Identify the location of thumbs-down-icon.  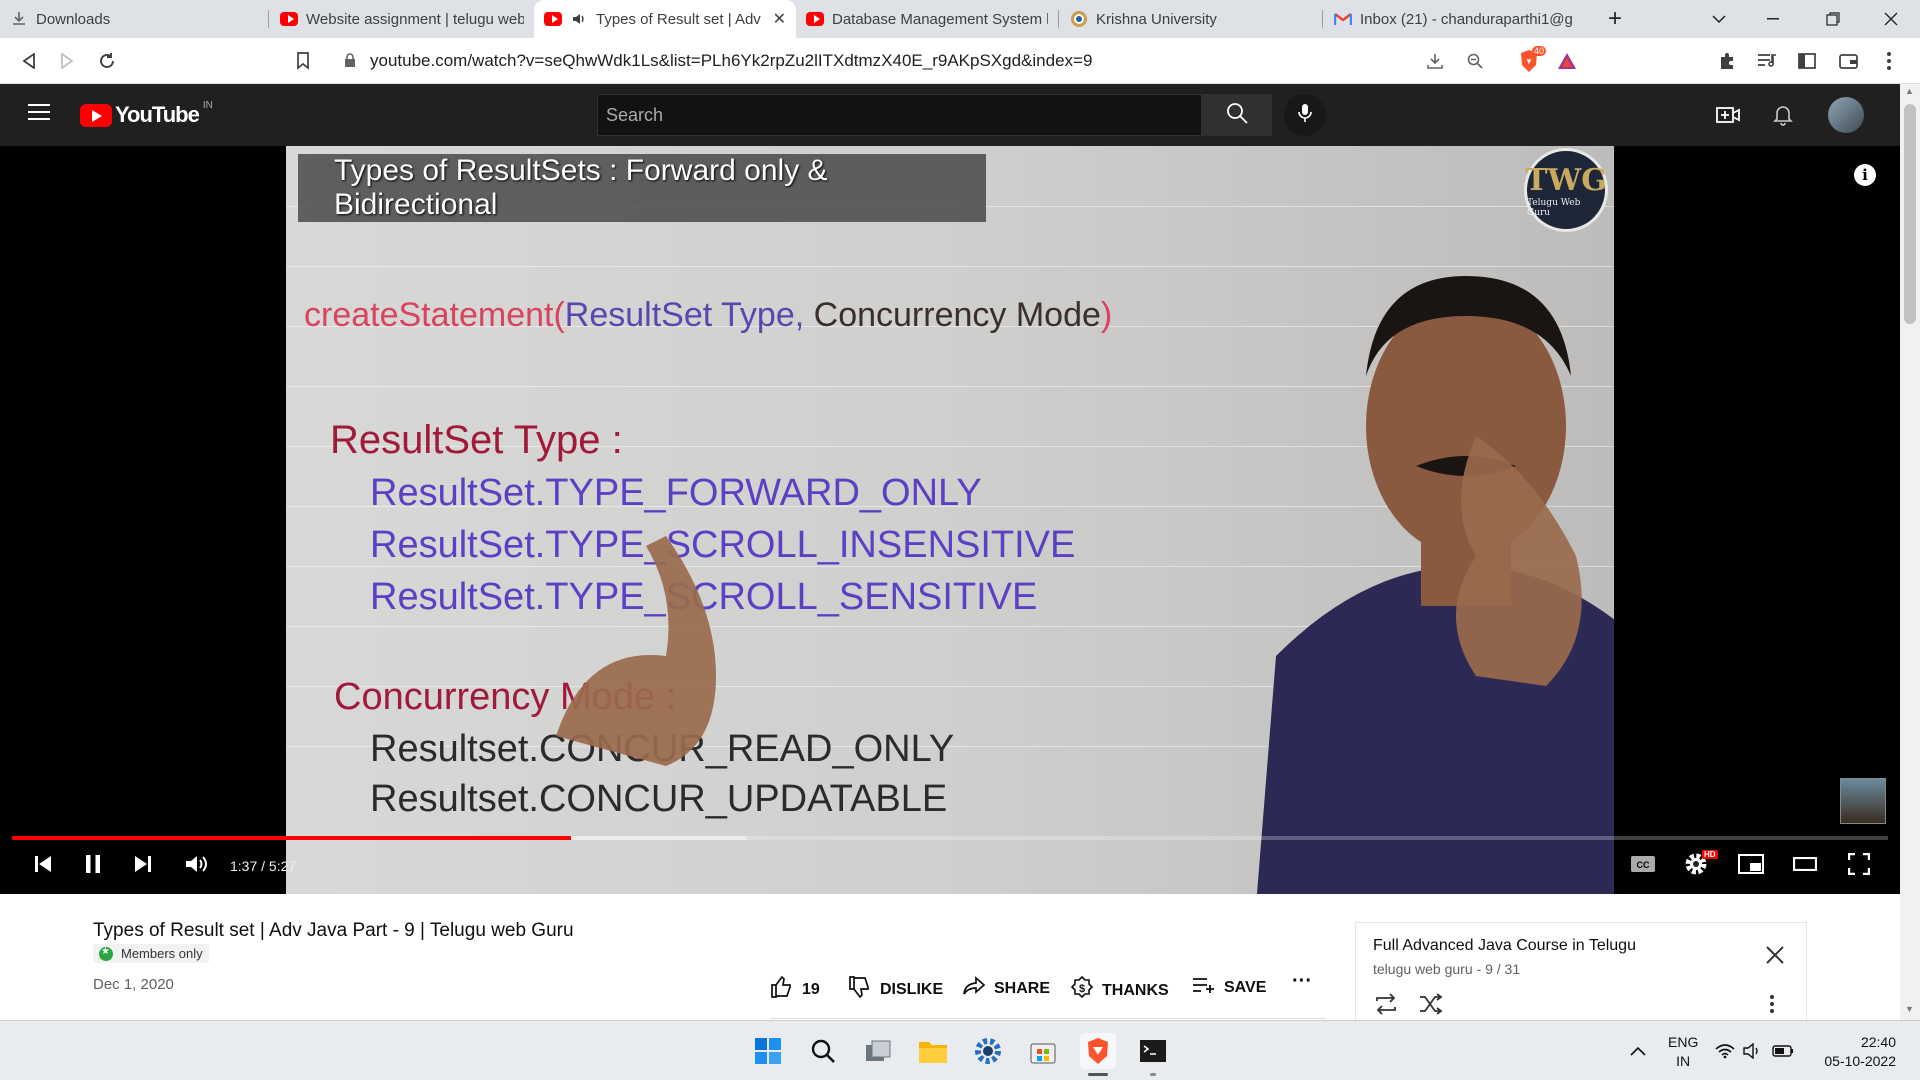
(864, 989).